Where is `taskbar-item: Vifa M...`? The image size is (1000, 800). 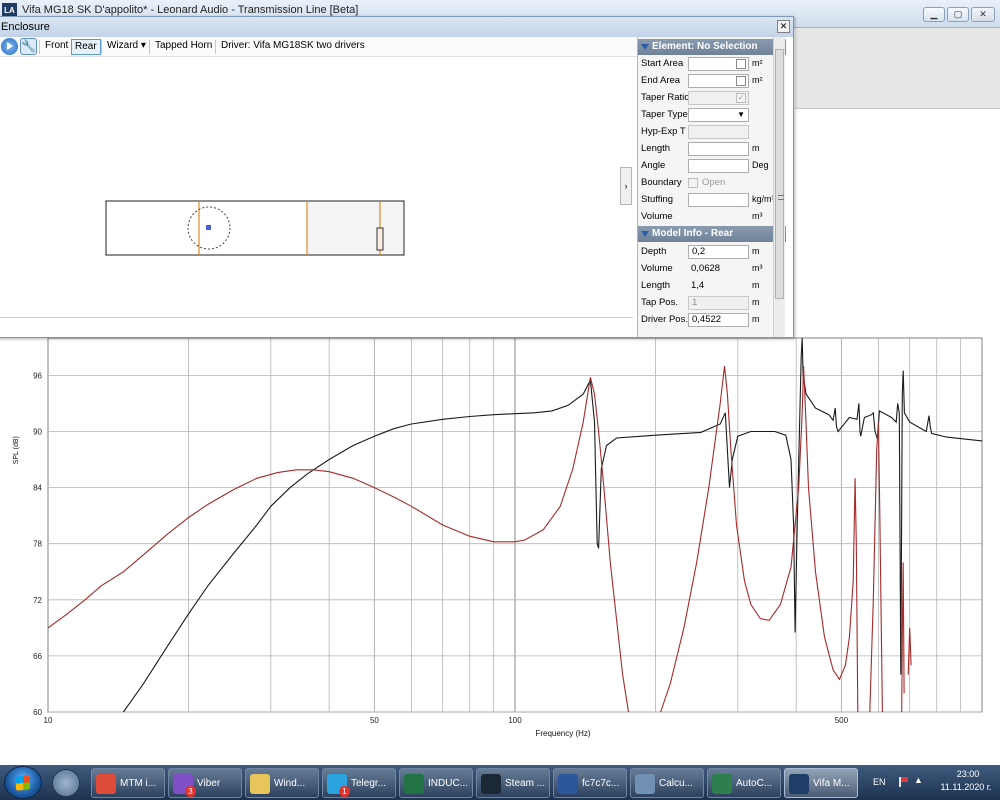 taskbar-item: Vifa M... is located at coordinates (821, 783).